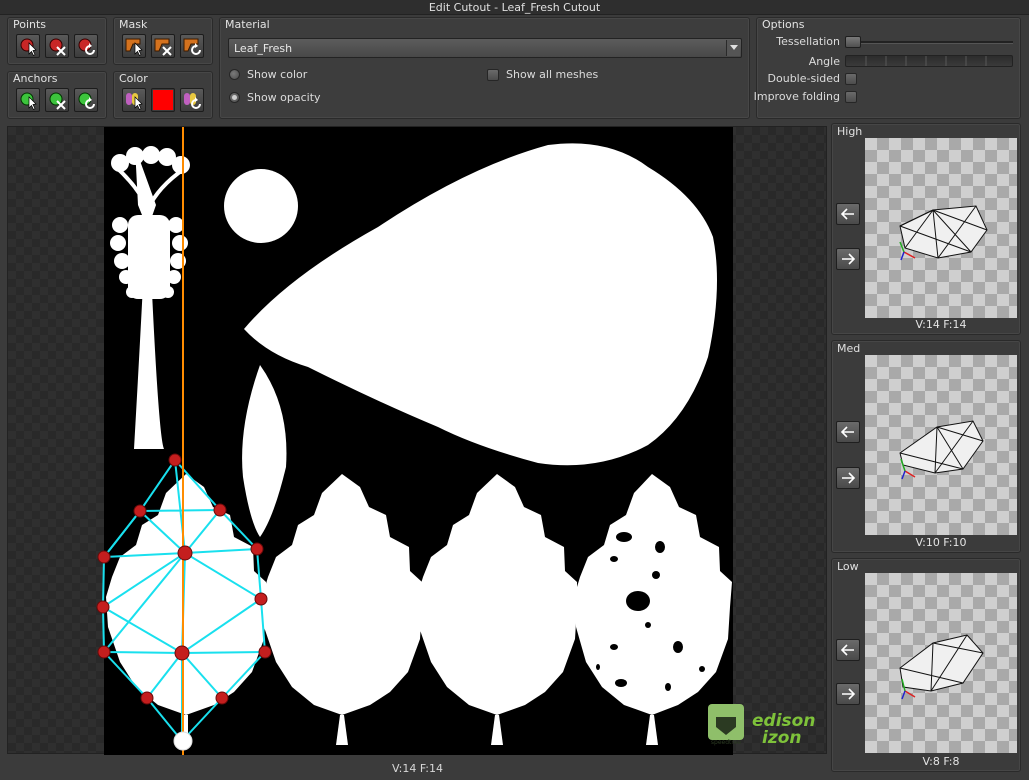 Image resolution: width=1029 pixels, height=780 pixels. I want to click on mask-group: Mask, so click(163, 41).